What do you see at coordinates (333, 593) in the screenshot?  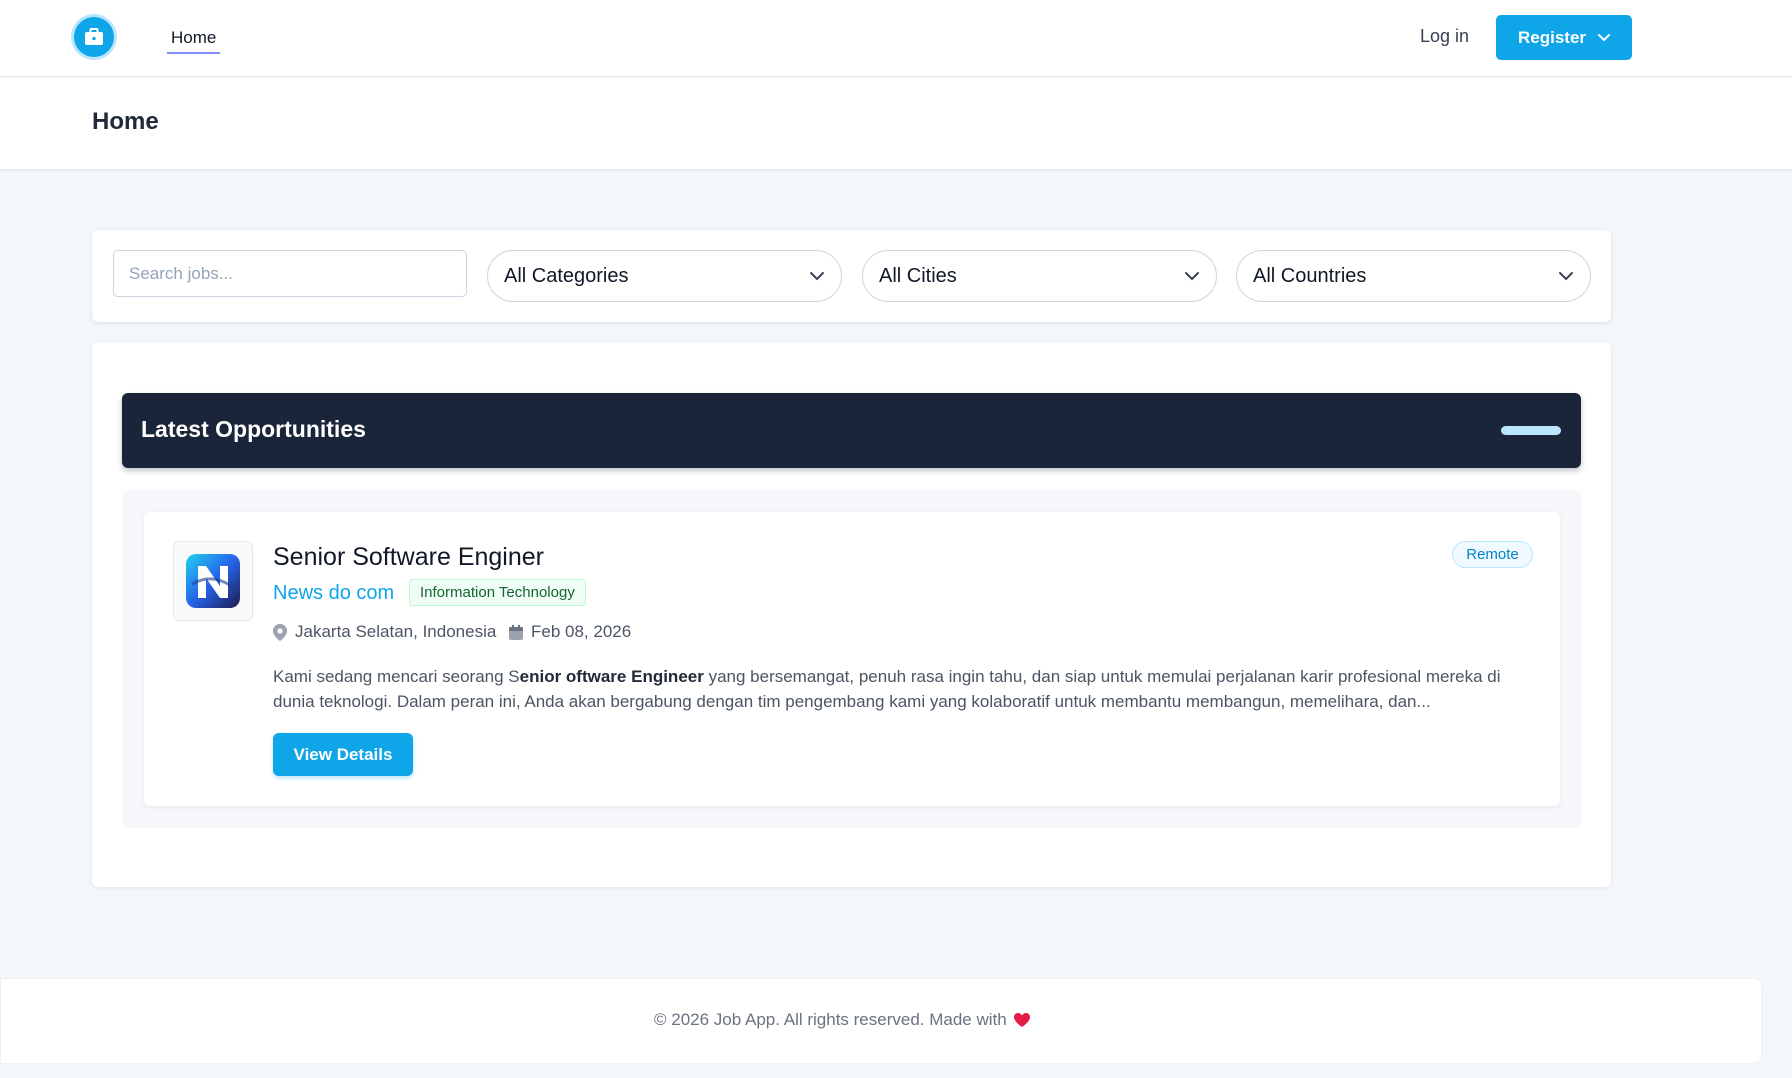 I see `company-name: News do com` at bounding box center [333, 593].